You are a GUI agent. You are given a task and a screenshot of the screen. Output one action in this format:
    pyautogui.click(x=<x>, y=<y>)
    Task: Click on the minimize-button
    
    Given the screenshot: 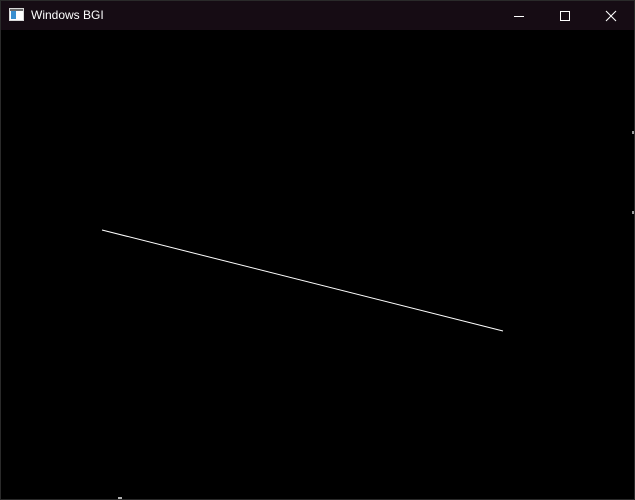 What is the action you would take?
    pyautogui.click(x=519, y=15)
    